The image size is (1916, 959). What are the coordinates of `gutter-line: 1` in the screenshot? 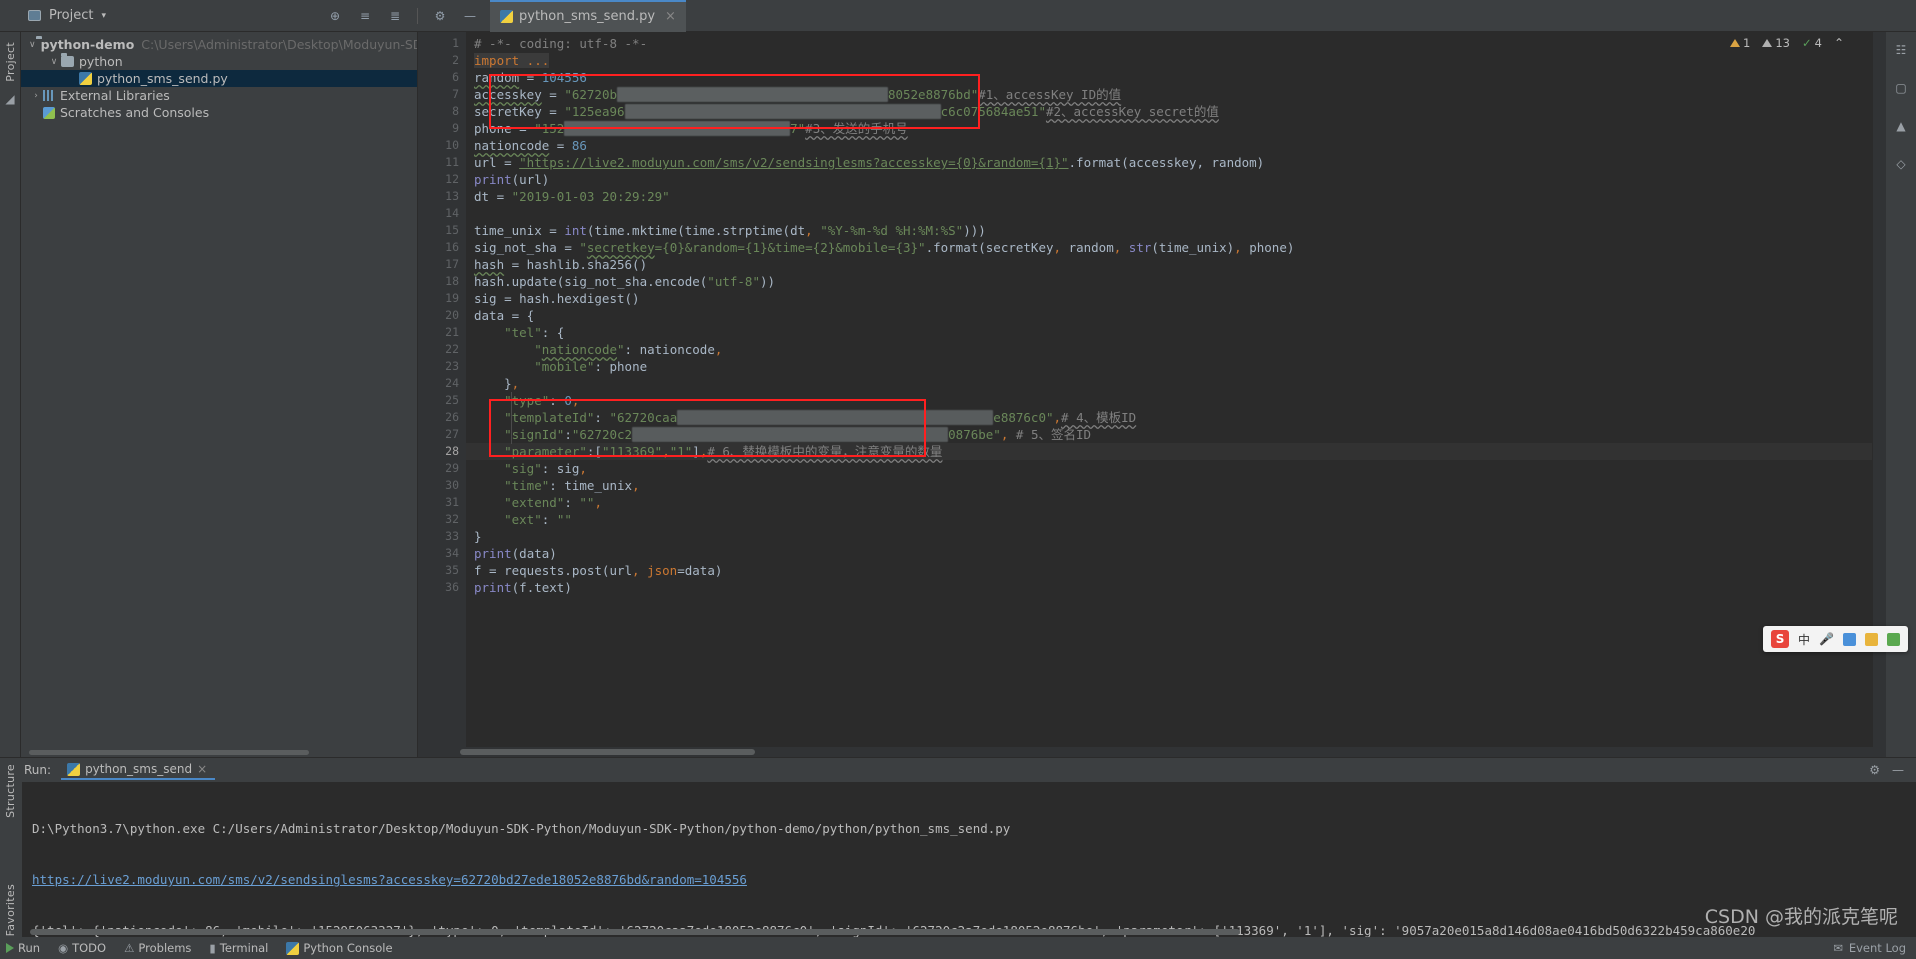 It's located at (455, 43).